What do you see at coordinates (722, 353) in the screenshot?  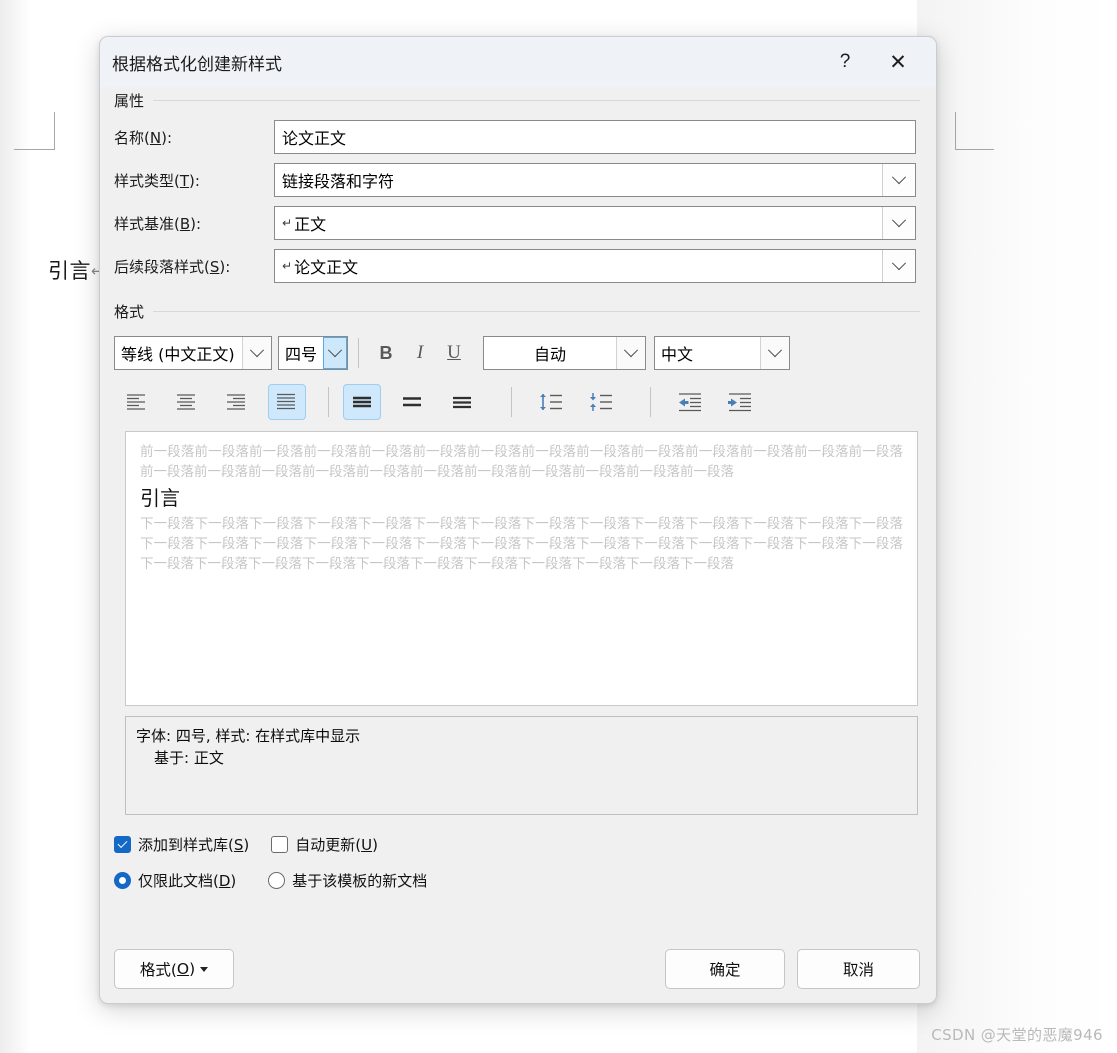 I see `language-combobox: 中文` at bounding box center [722, 353].